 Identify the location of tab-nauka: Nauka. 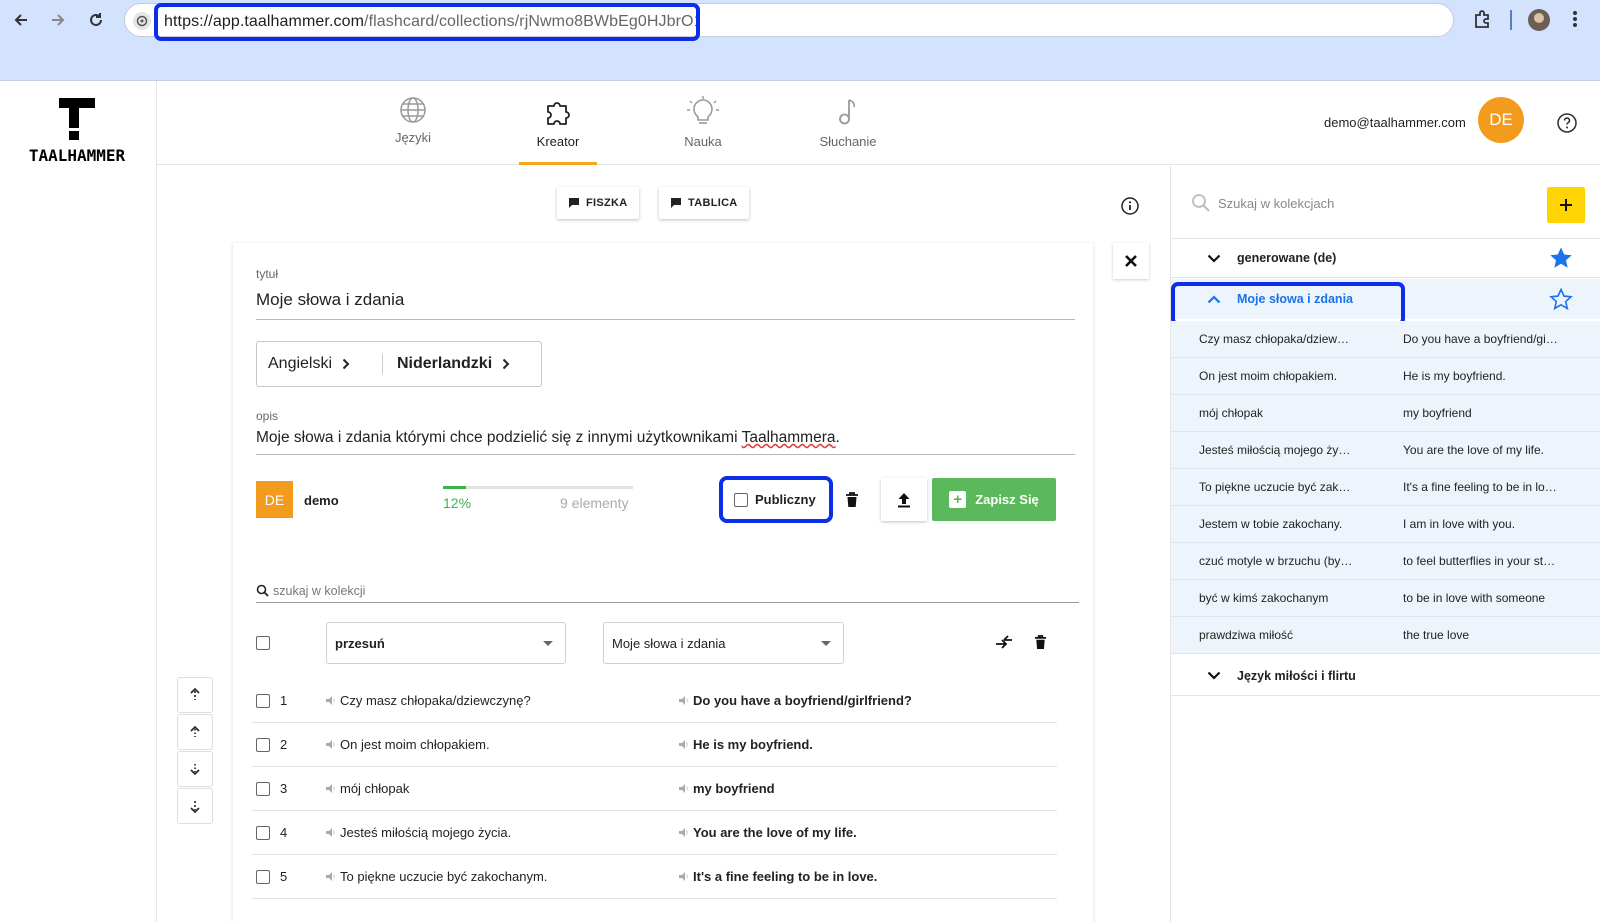
(703, 123).